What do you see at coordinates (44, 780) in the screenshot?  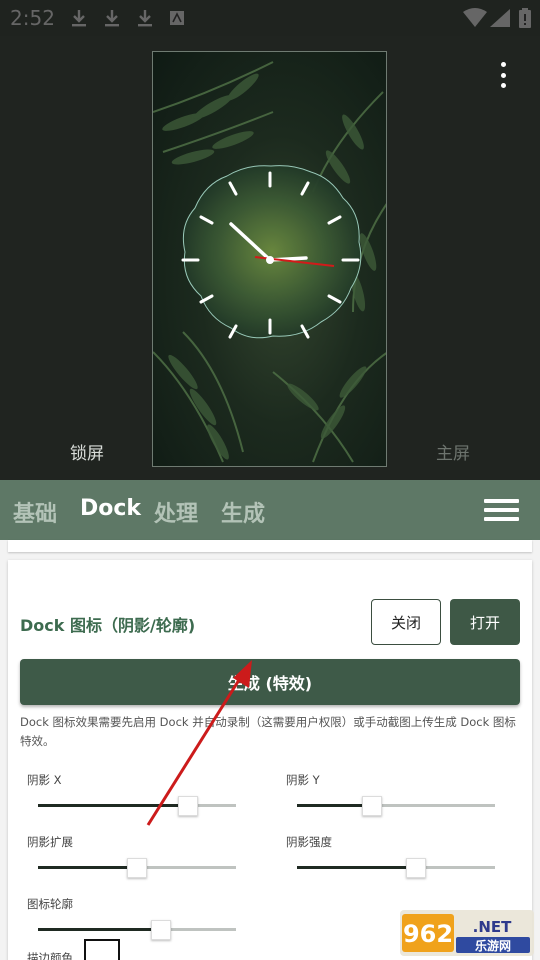 I see `shadow-x-label: 阴影 X` at bounding box center [44, 780].